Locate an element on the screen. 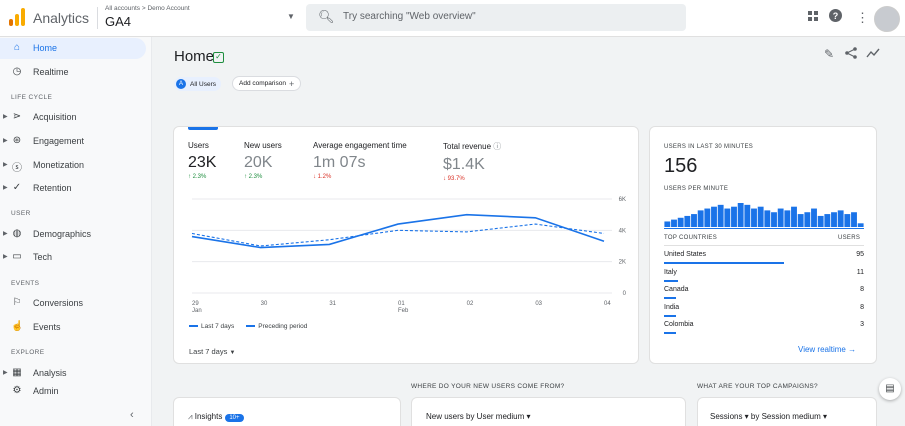 The image size is (905, 426). country-row: United States 95 is located at coordinates (764, 259).